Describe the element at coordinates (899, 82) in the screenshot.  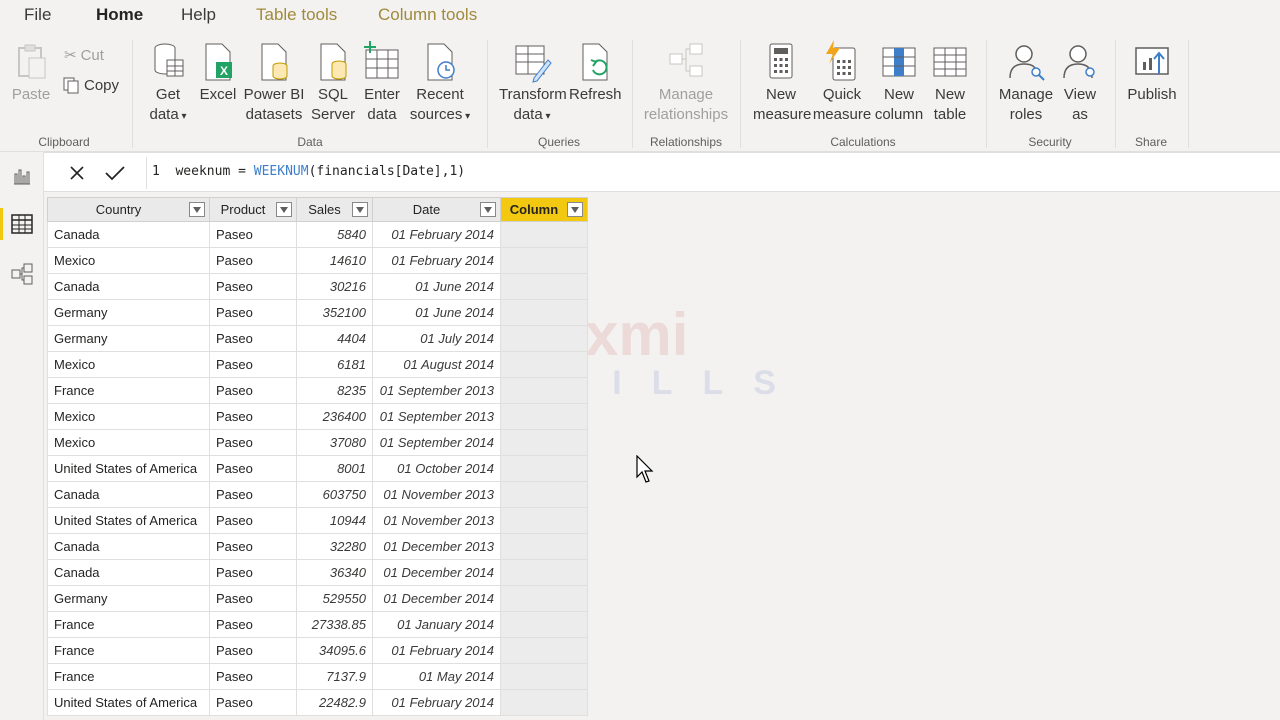
I see `new-column-button: New column` at that location.